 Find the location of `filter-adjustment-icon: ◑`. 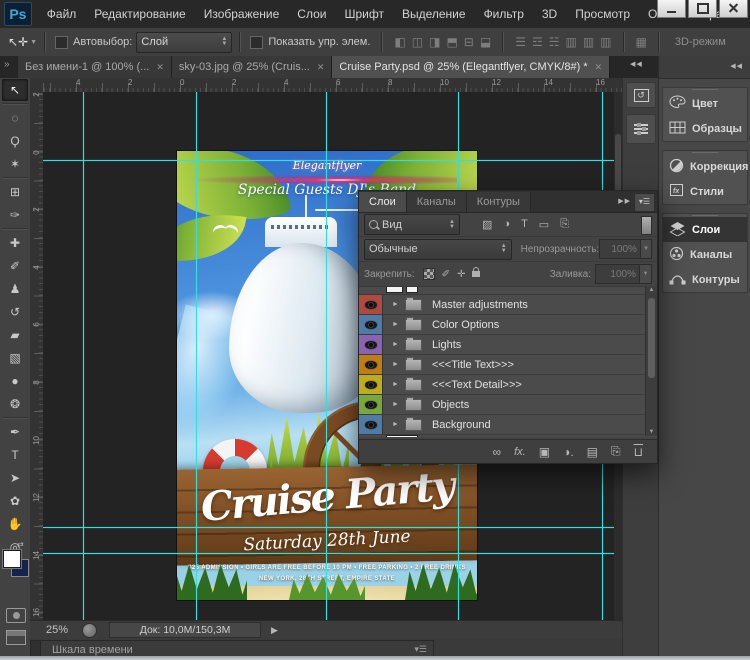

filter-adjustment-icon: ◑ is located at coordinates (506, 224).